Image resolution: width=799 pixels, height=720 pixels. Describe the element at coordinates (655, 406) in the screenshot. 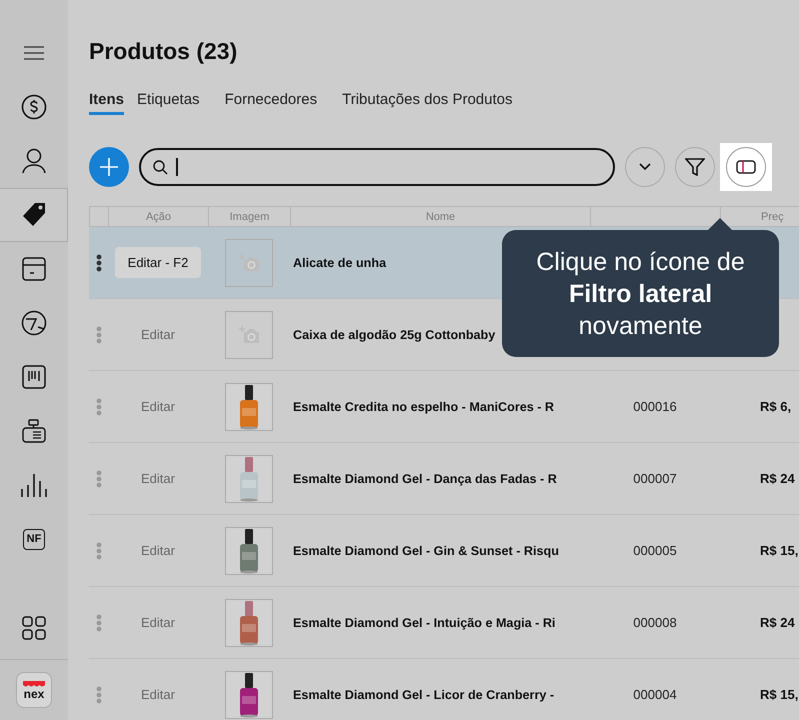

I see `product-code: 000016` at that location.